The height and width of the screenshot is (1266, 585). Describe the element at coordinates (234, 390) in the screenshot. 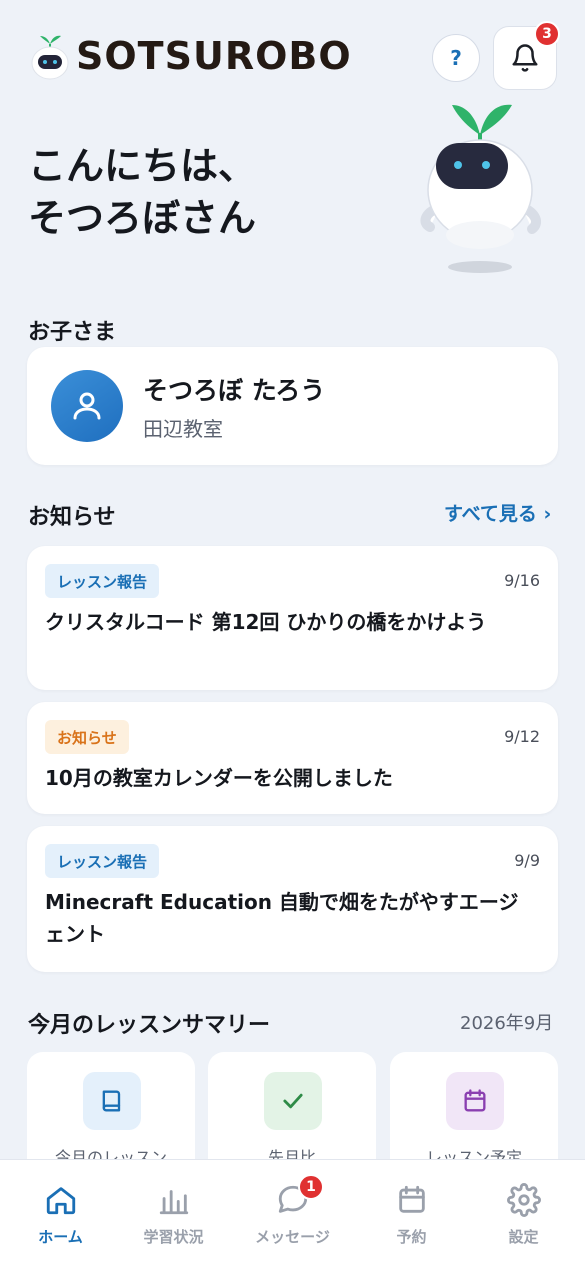

I see `child-name: そつろぼ たろう` at that location.